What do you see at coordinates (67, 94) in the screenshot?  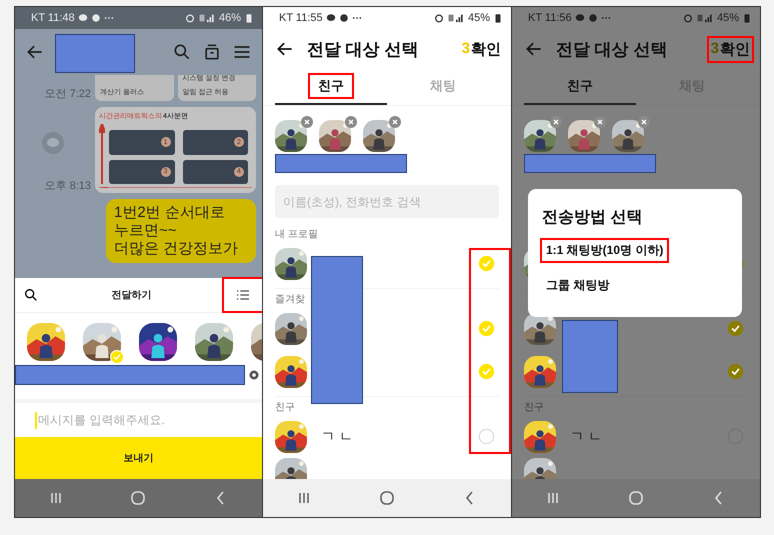 I see `message-time: 오전 7:22` at bounding box center [67, 94].